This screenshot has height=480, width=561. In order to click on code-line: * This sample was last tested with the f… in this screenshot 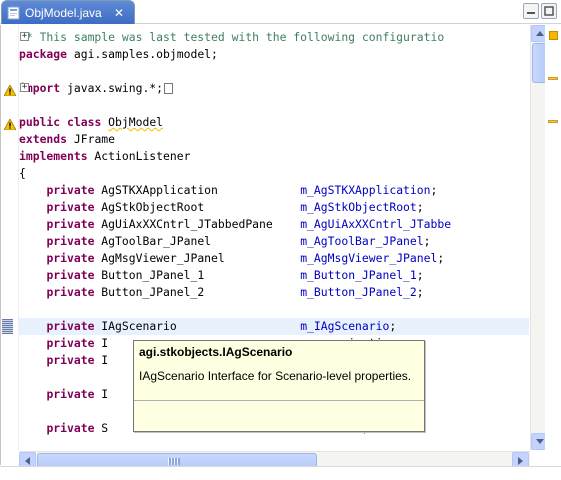, I will do `click(274, 37)`.